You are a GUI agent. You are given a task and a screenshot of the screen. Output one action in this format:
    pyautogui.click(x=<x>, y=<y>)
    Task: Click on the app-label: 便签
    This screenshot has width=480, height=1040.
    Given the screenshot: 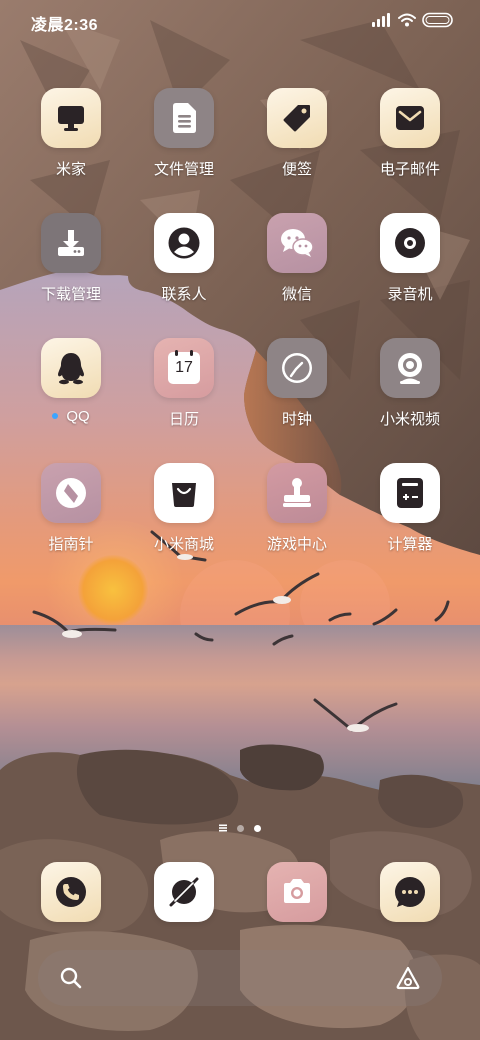 What is the action you would take?
    pyautogui.click(x=296, y=169)
    